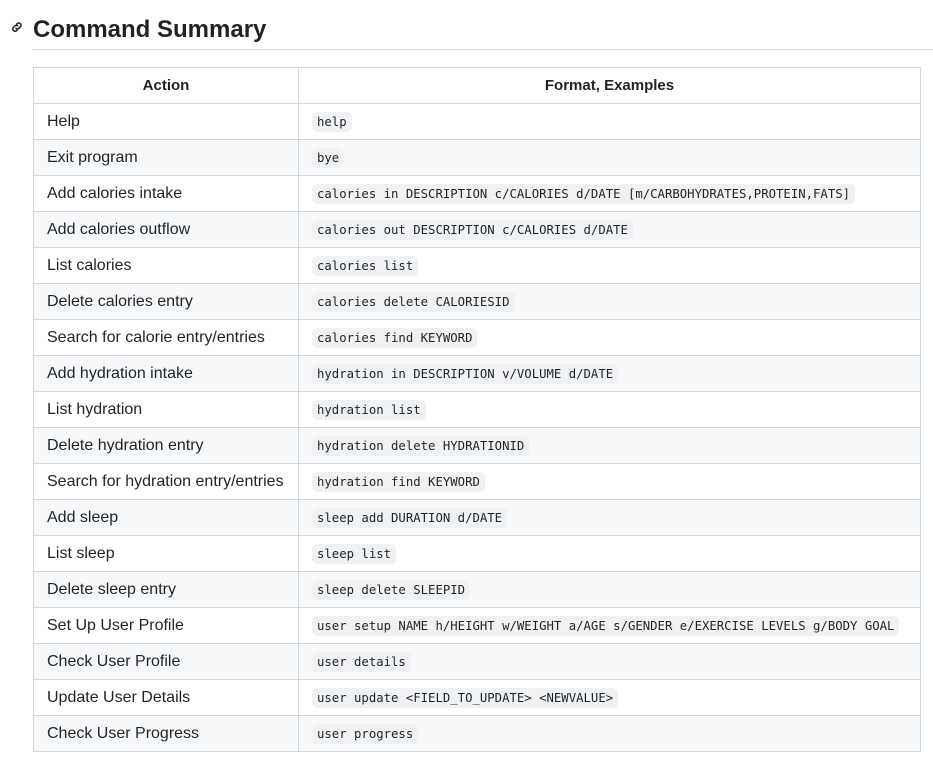  Describe the element at coordinates (609, 589) in the screenshot. I see `format-cell: sleep delete SLEEPID` at that location.